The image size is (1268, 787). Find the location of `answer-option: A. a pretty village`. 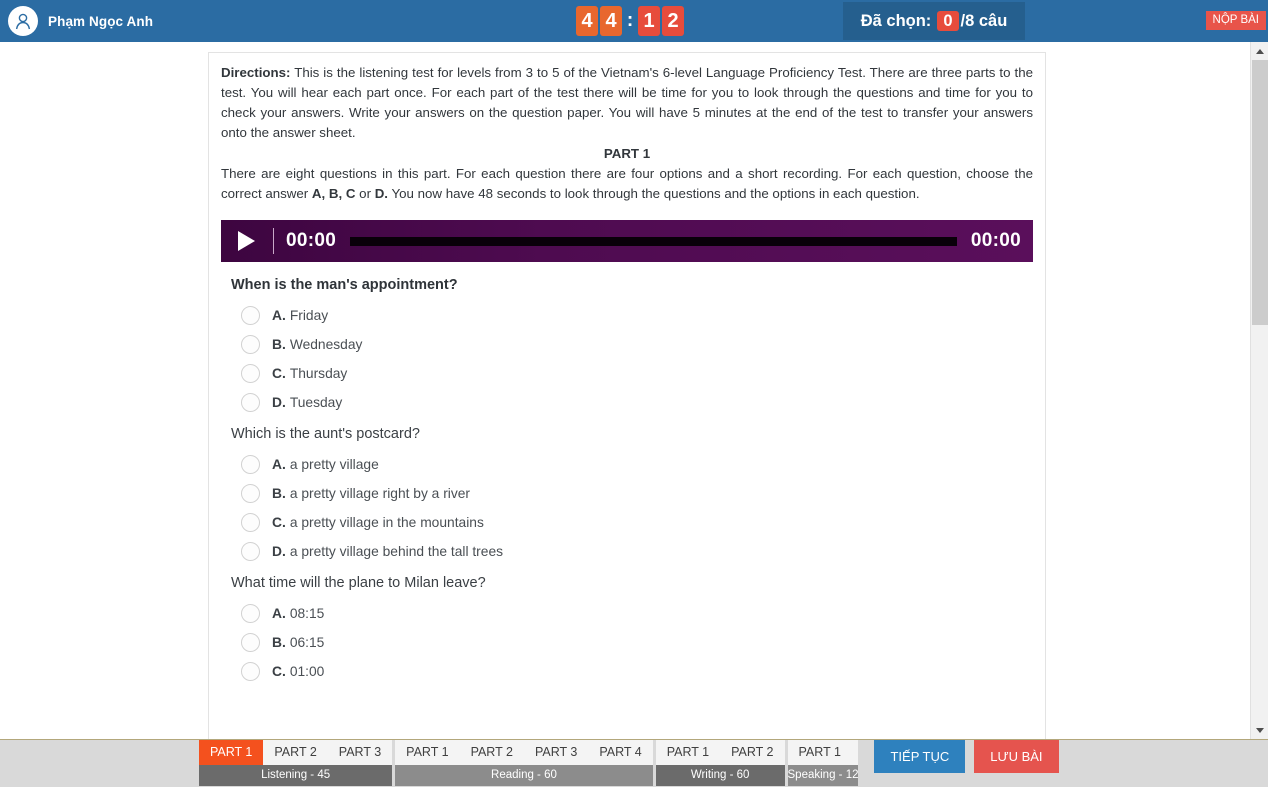

answer-option: A. a pretty village is located at coordinates (632, 464).